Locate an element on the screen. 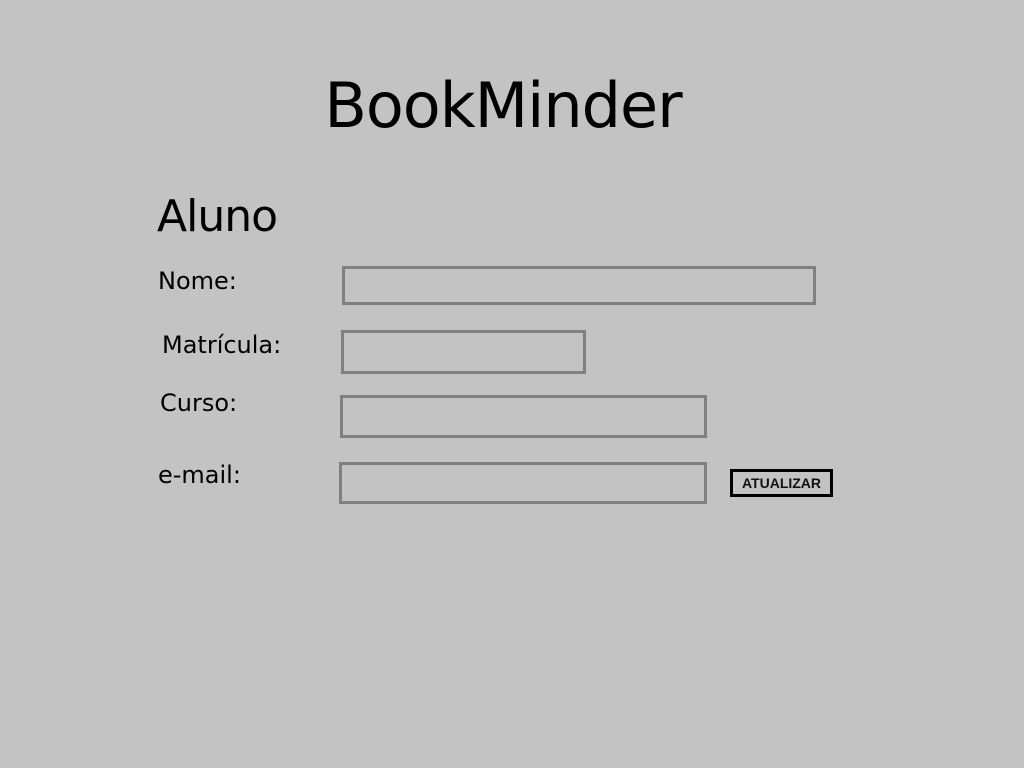 Image resolution: width=1024 pixels, height=768 pixels. curso-input is located at coordinates (523, 416).